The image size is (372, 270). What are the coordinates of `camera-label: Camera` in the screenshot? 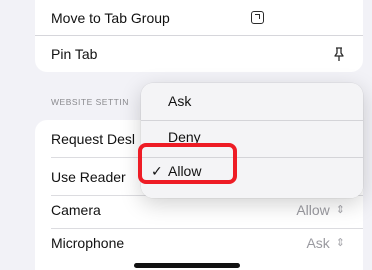 It's located at (76, 209).